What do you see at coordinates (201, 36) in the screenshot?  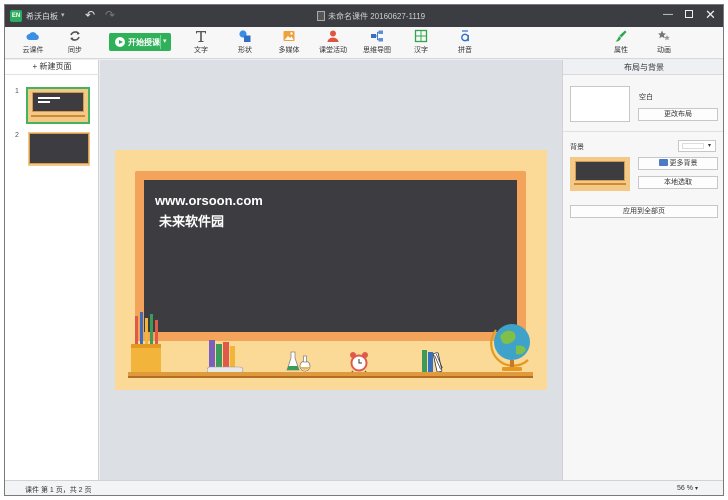 I see `text-icon` at bounding box center [201, 36].